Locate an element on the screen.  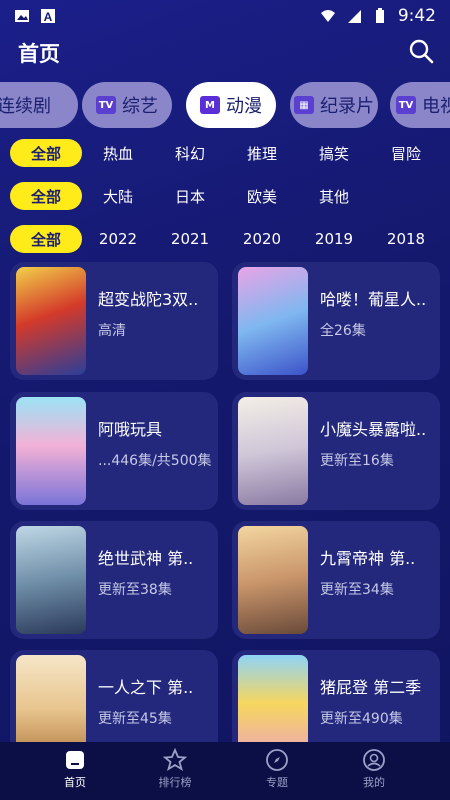
content-card: 绝世武神 第.. 更新至38集 is located at coordinates (114, 580).